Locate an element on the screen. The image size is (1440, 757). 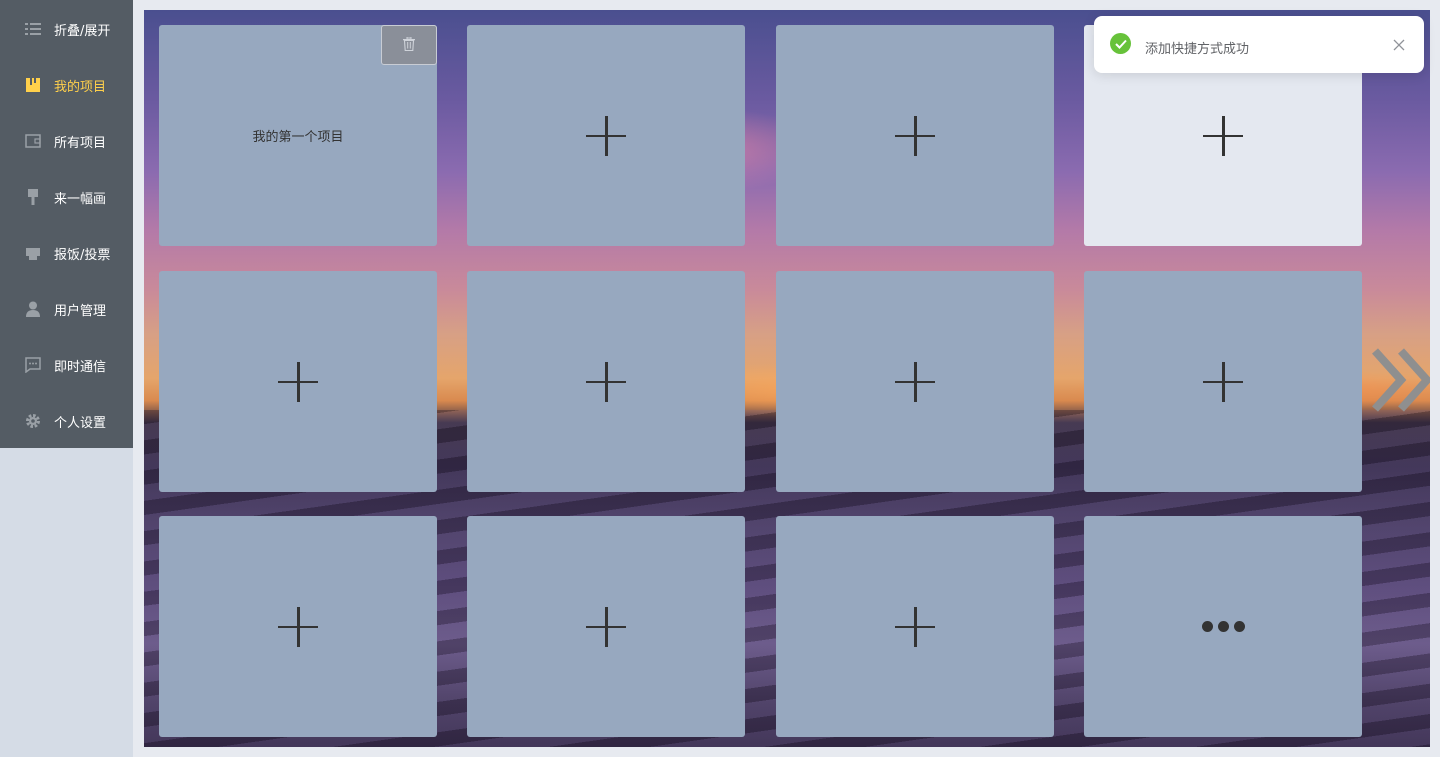
sidebar-item-user-management: 用户管理 is located at coordinates (66, 309).